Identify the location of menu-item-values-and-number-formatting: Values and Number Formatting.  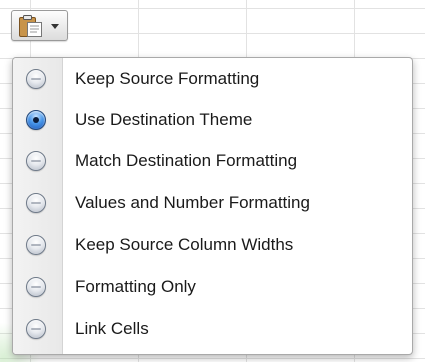
(212, 203).